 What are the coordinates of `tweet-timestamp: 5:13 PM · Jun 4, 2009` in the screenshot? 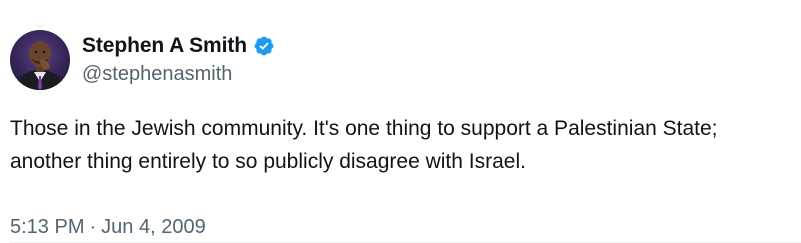 It's located at (108, 227).